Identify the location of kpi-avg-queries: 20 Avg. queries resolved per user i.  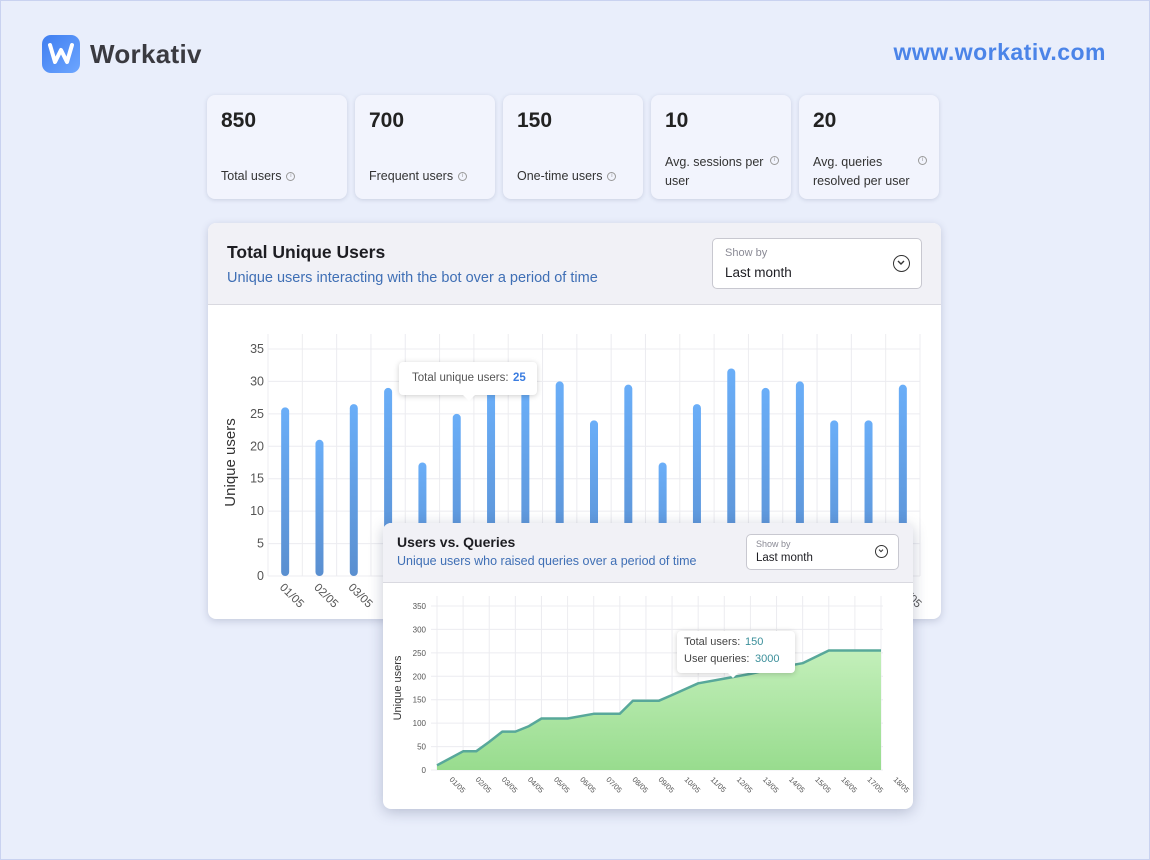
(869, 147).